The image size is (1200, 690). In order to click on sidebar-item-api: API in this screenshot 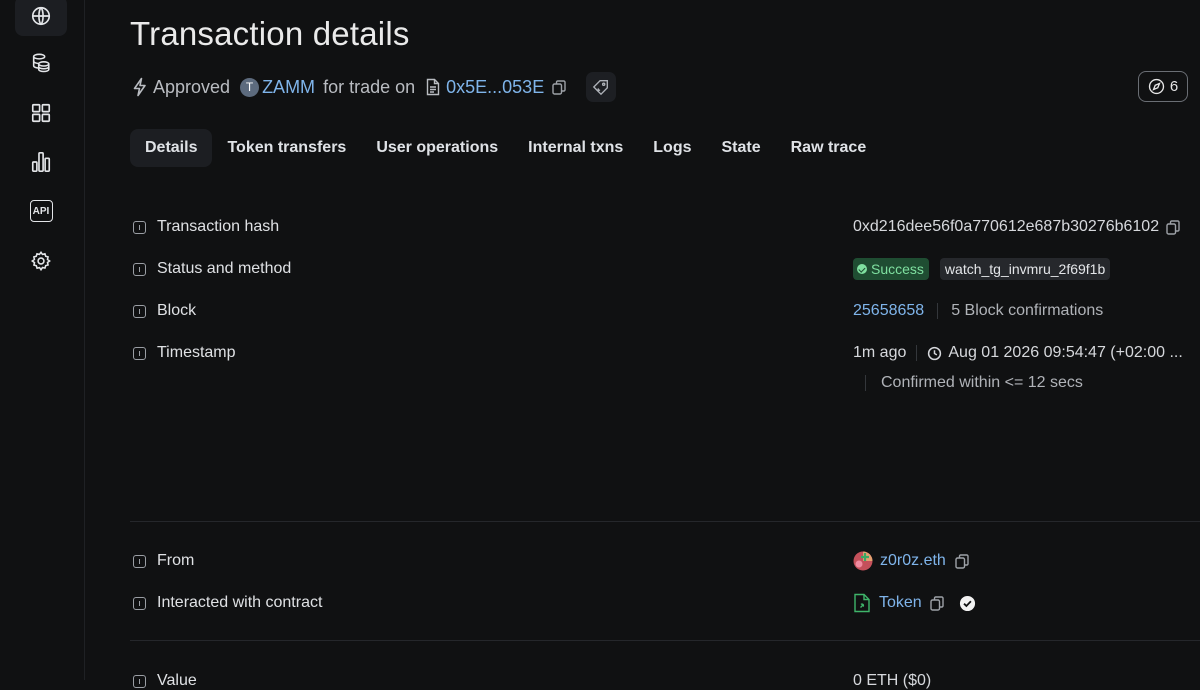, I will do `click(41, 211)`.